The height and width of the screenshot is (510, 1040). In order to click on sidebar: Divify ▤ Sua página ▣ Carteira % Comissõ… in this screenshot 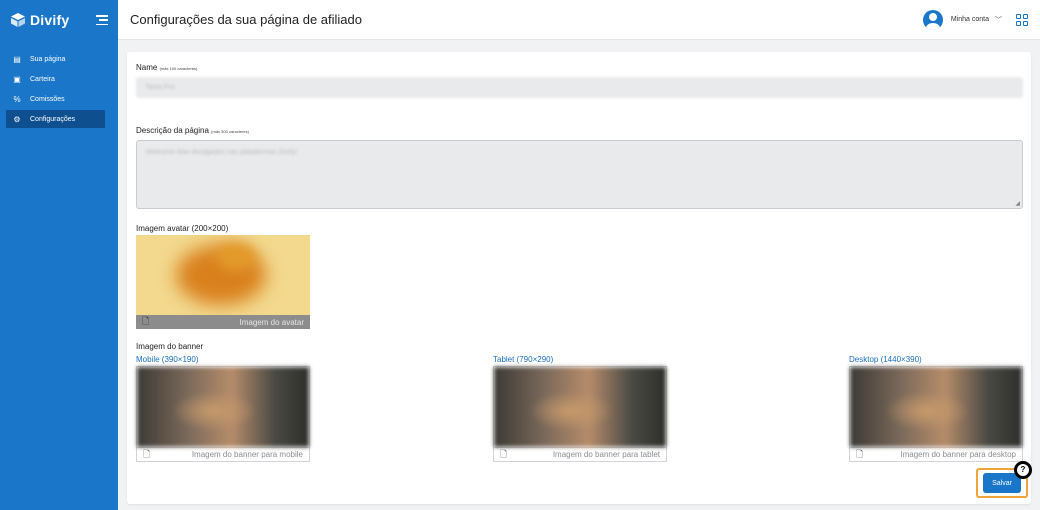, I will do `click(59, 255)`.